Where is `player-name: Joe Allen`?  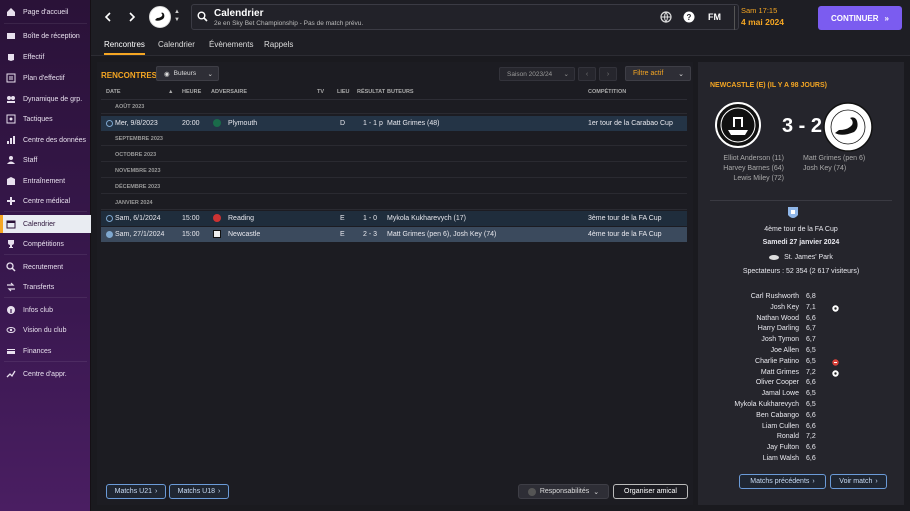
player-name: Joe Allen is located at coordinates (748, 350).